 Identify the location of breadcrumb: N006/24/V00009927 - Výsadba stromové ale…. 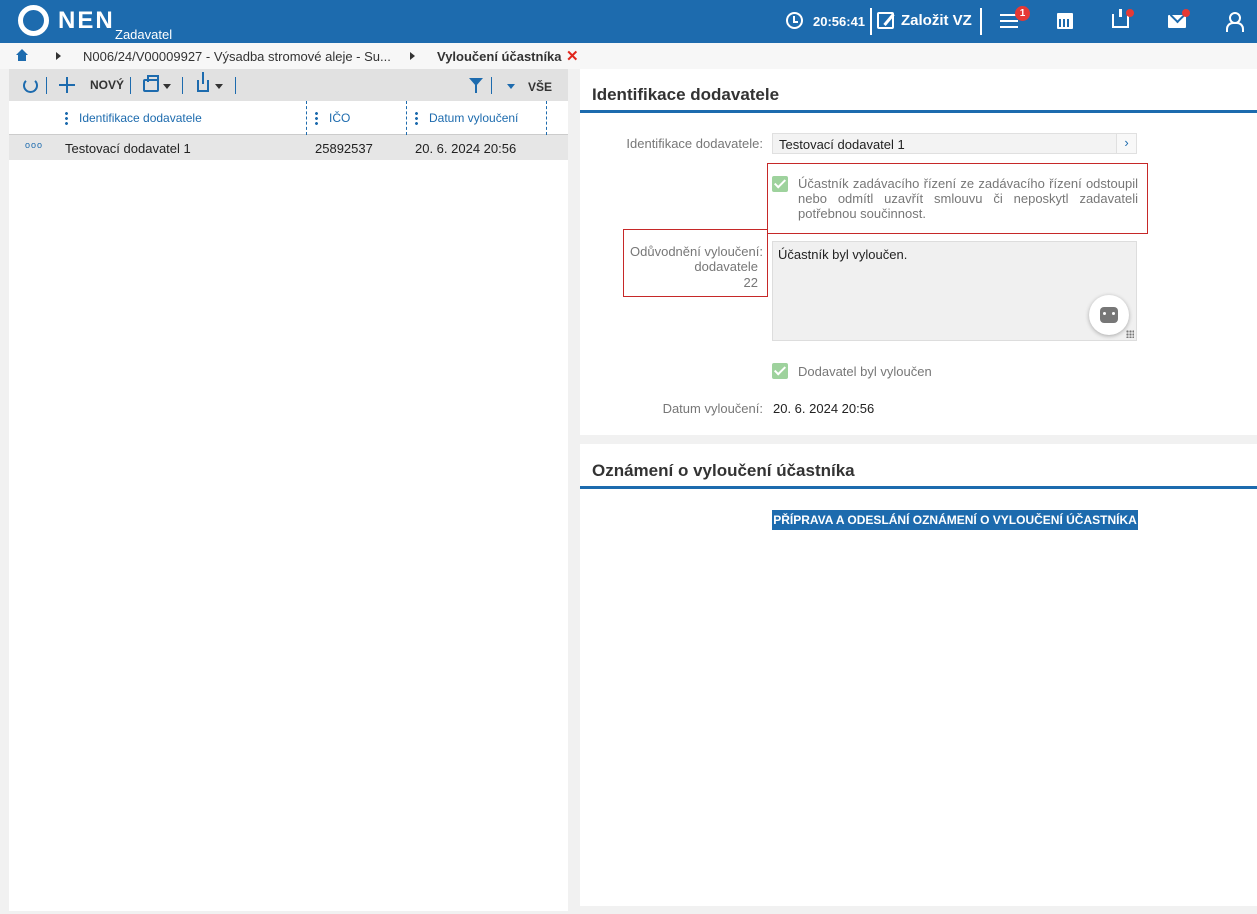
(628, 56).